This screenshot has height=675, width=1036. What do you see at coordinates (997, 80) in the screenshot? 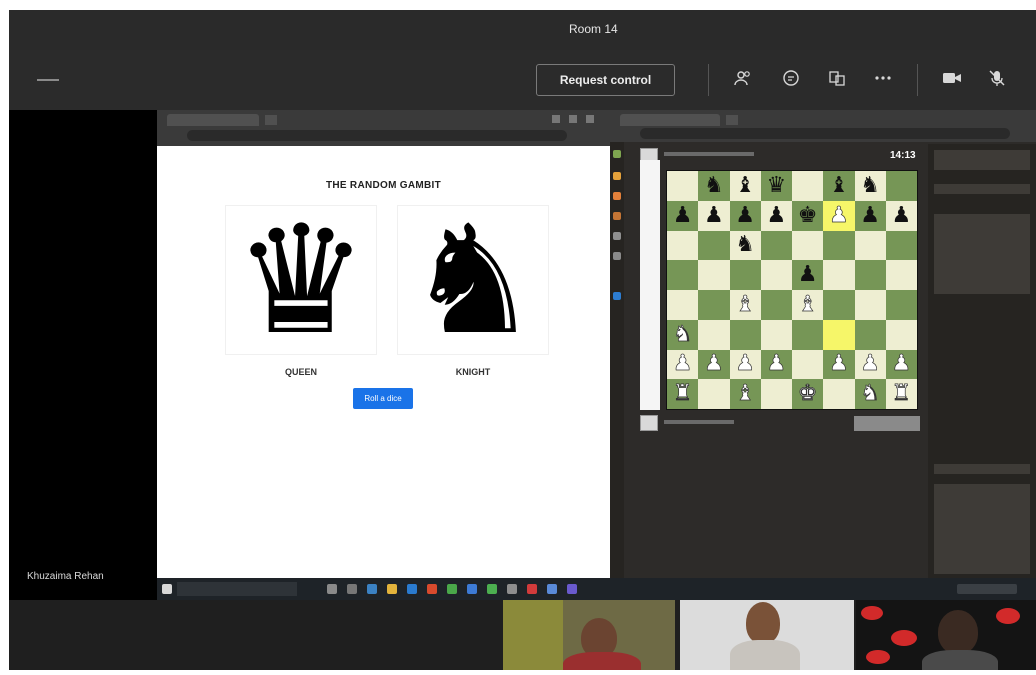
I see `mic-off-icon` at bounding box center [997, 80].